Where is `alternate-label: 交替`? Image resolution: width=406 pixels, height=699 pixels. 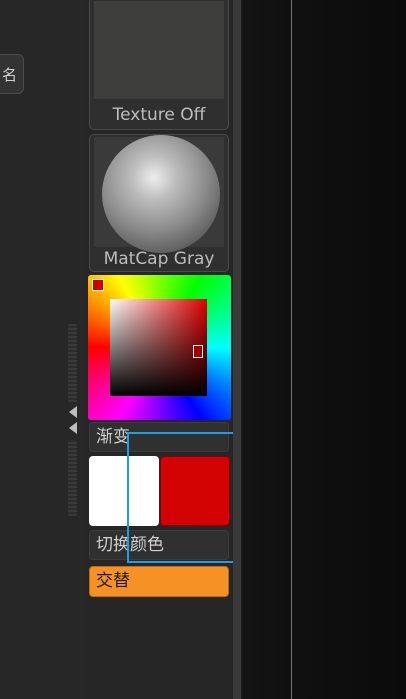
alternate-label: 交替 is located at coordinates (113, 581).